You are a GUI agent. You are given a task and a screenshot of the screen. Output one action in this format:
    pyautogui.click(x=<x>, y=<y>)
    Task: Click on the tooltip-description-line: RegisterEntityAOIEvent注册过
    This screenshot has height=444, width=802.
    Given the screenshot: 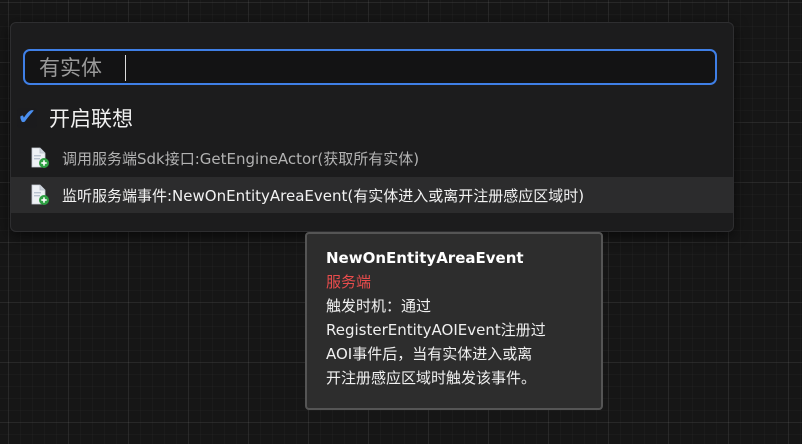 What is the action you would take?
    pyautogui.click(x=436, y=330)
    